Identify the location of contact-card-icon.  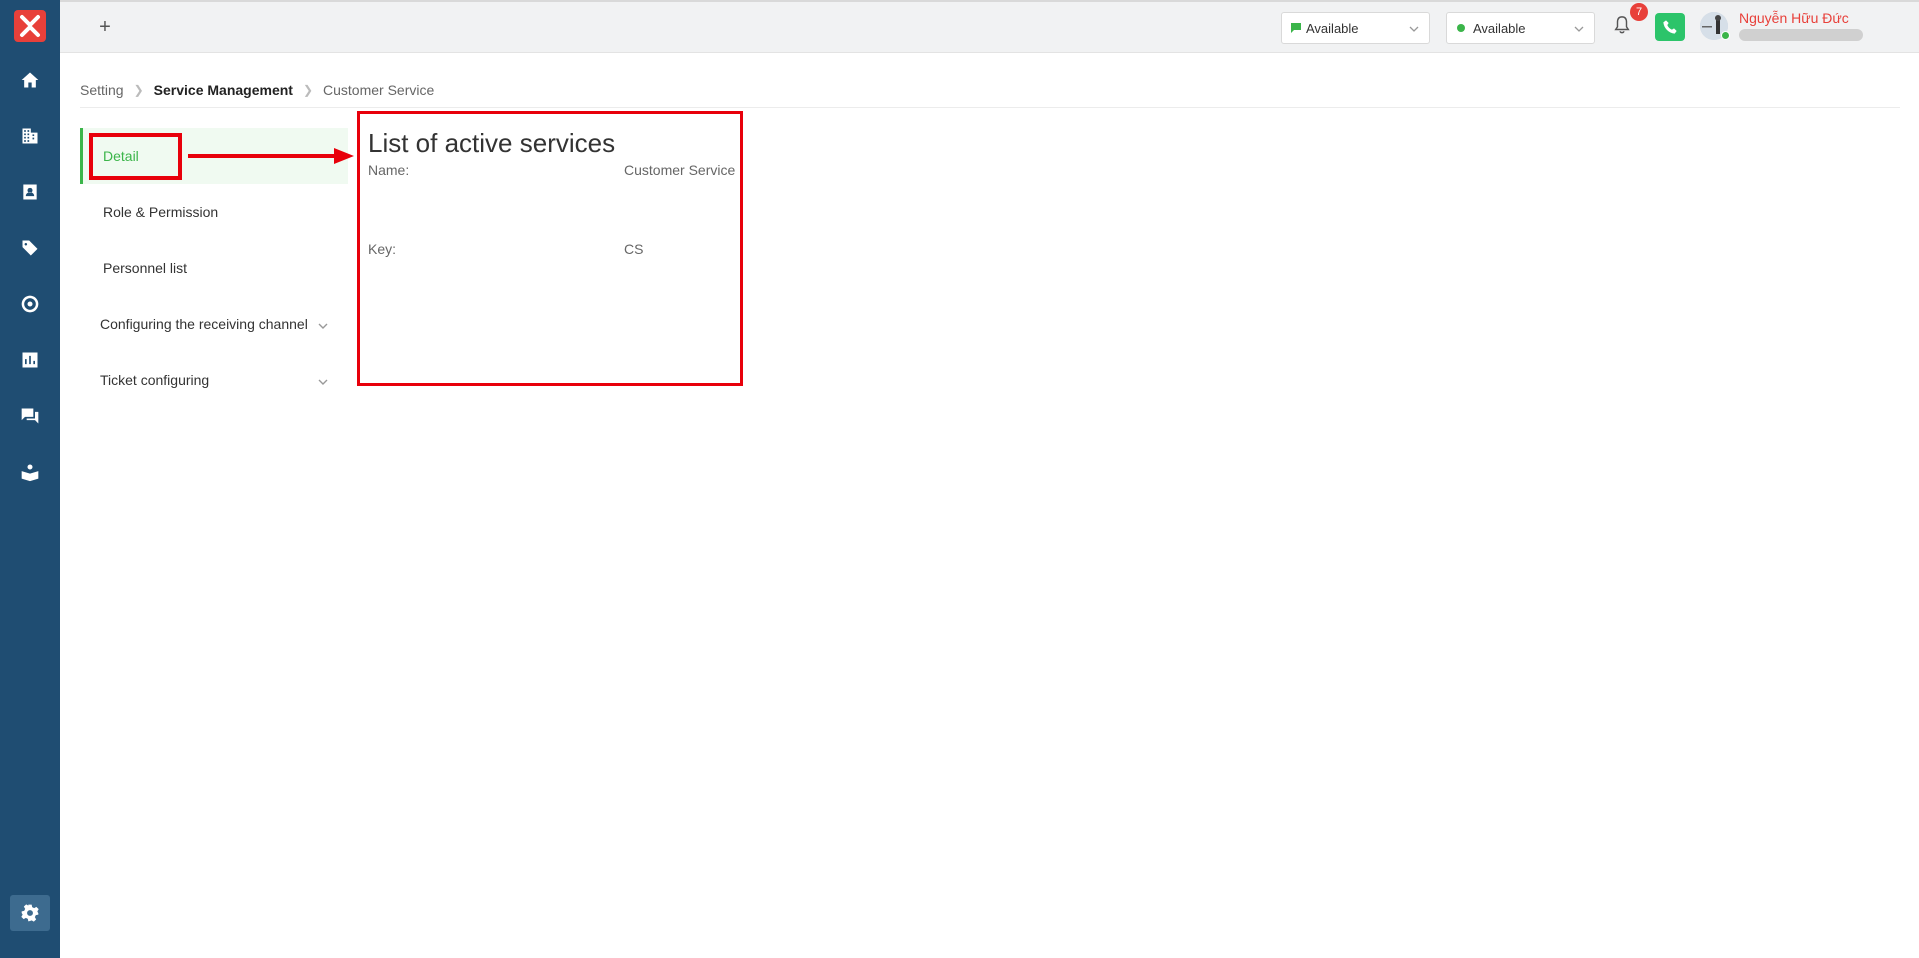
(30, 192).